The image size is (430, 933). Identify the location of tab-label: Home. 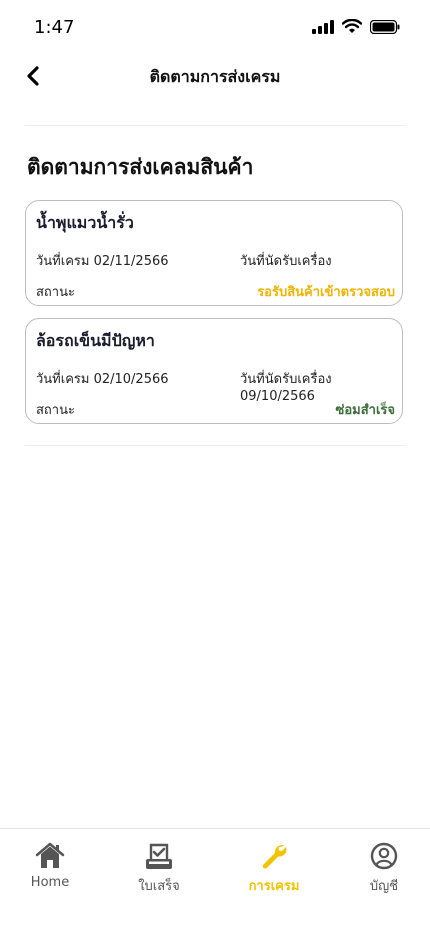
(50, 882).